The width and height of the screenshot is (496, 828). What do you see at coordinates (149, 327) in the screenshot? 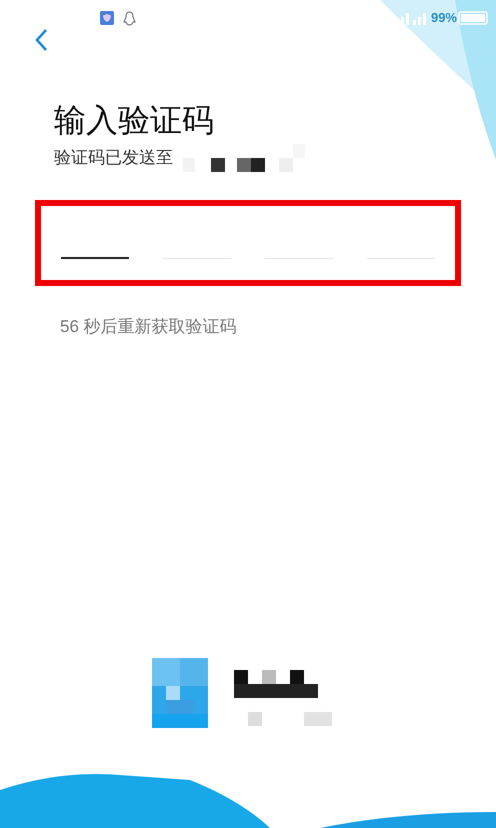
I see `resend-countdown: 56 秒后重新获取验证码` at bounding box center [149, 327].